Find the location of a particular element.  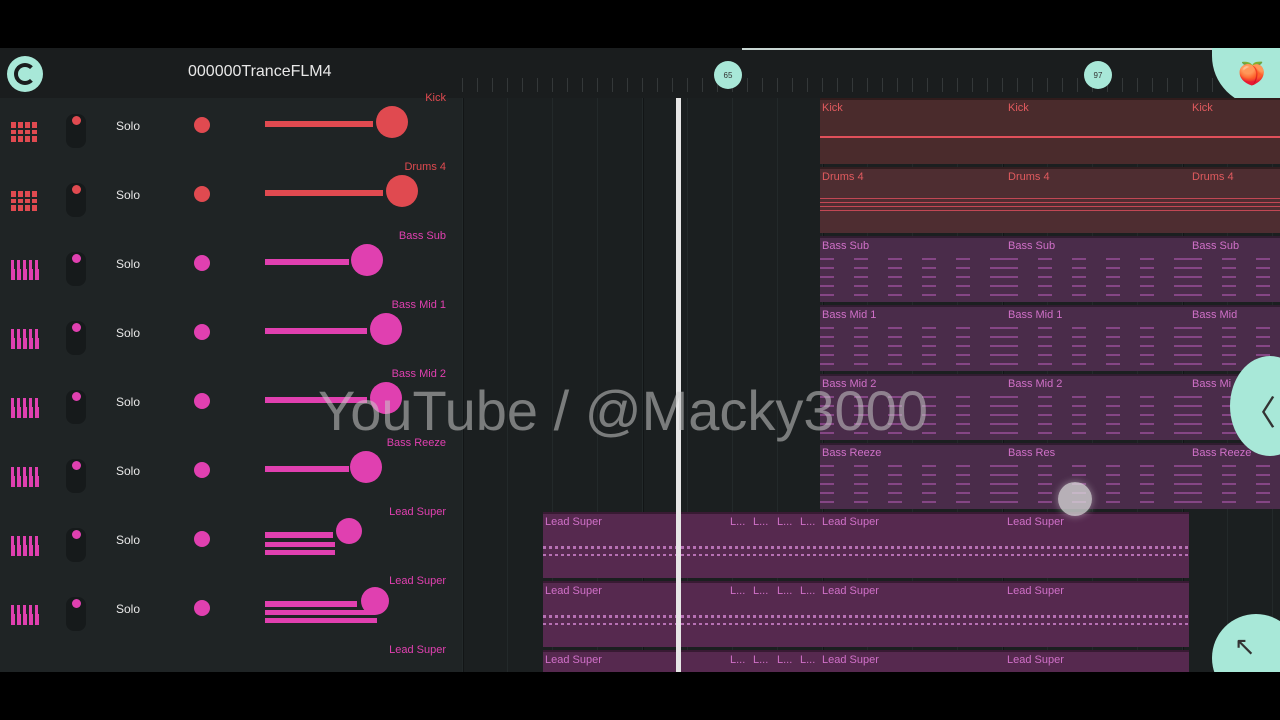

clip-label: Bass Sub is located at coordinates (1032, 246).